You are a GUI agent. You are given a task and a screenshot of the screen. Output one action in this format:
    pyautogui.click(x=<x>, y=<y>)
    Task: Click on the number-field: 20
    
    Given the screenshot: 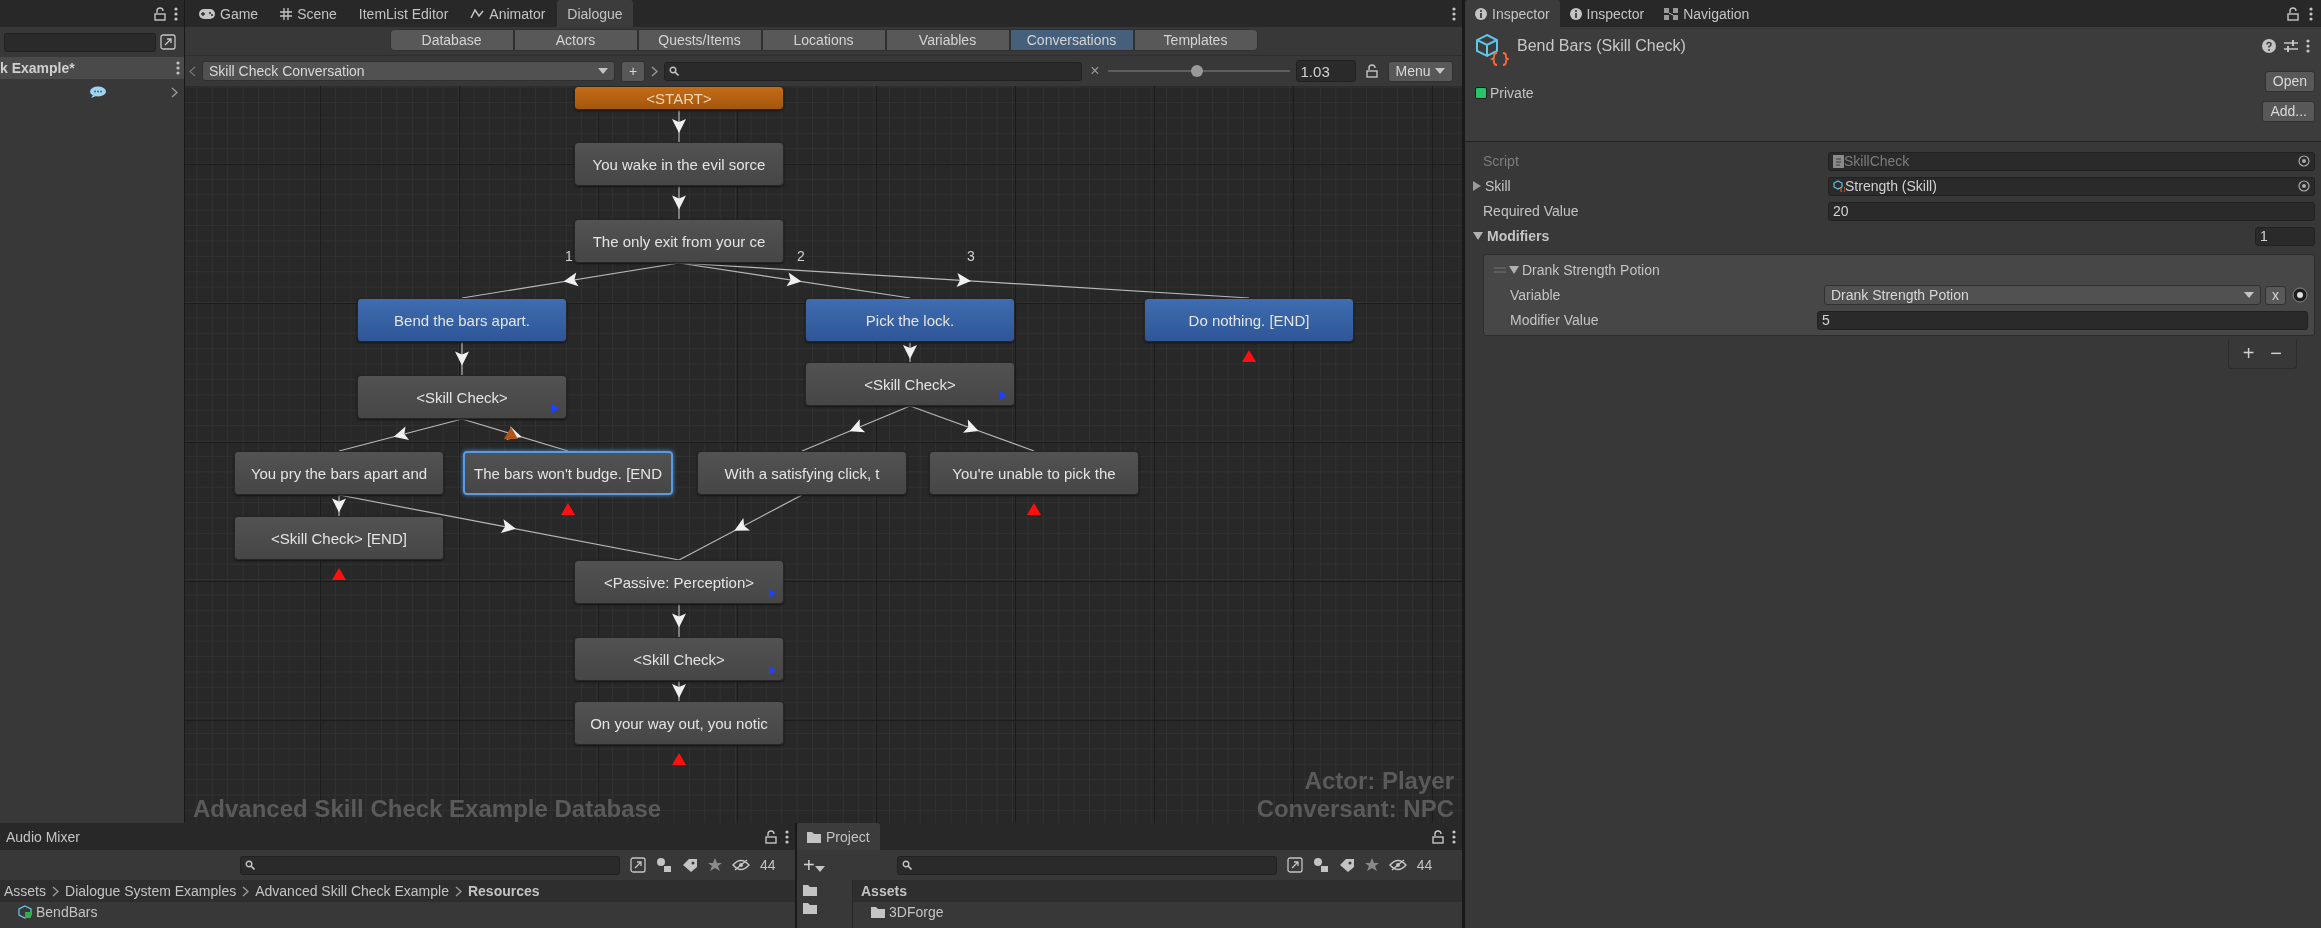 What is the action you would take?
    pyautogui.click(x=2071, y=211)
    